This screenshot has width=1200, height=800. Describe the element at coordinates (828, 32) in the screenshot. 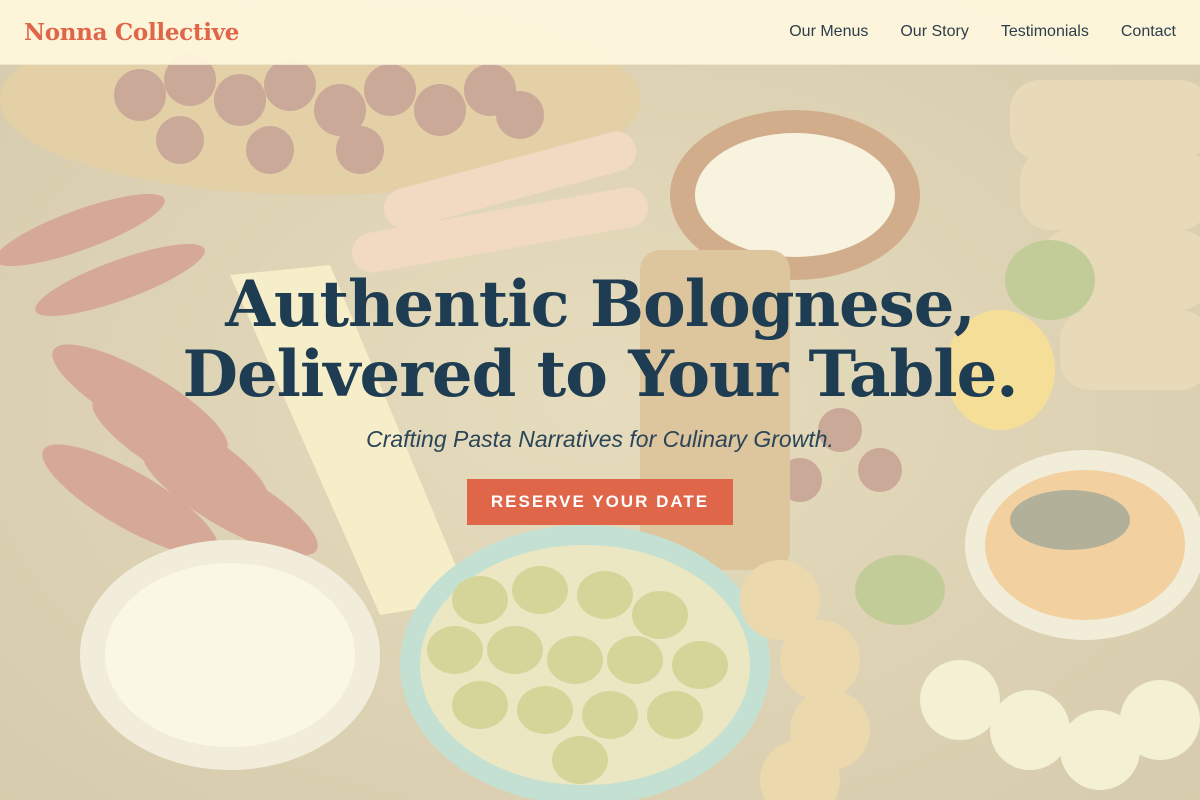

I see `nav-link-our-menus: Our Menus` at that location.